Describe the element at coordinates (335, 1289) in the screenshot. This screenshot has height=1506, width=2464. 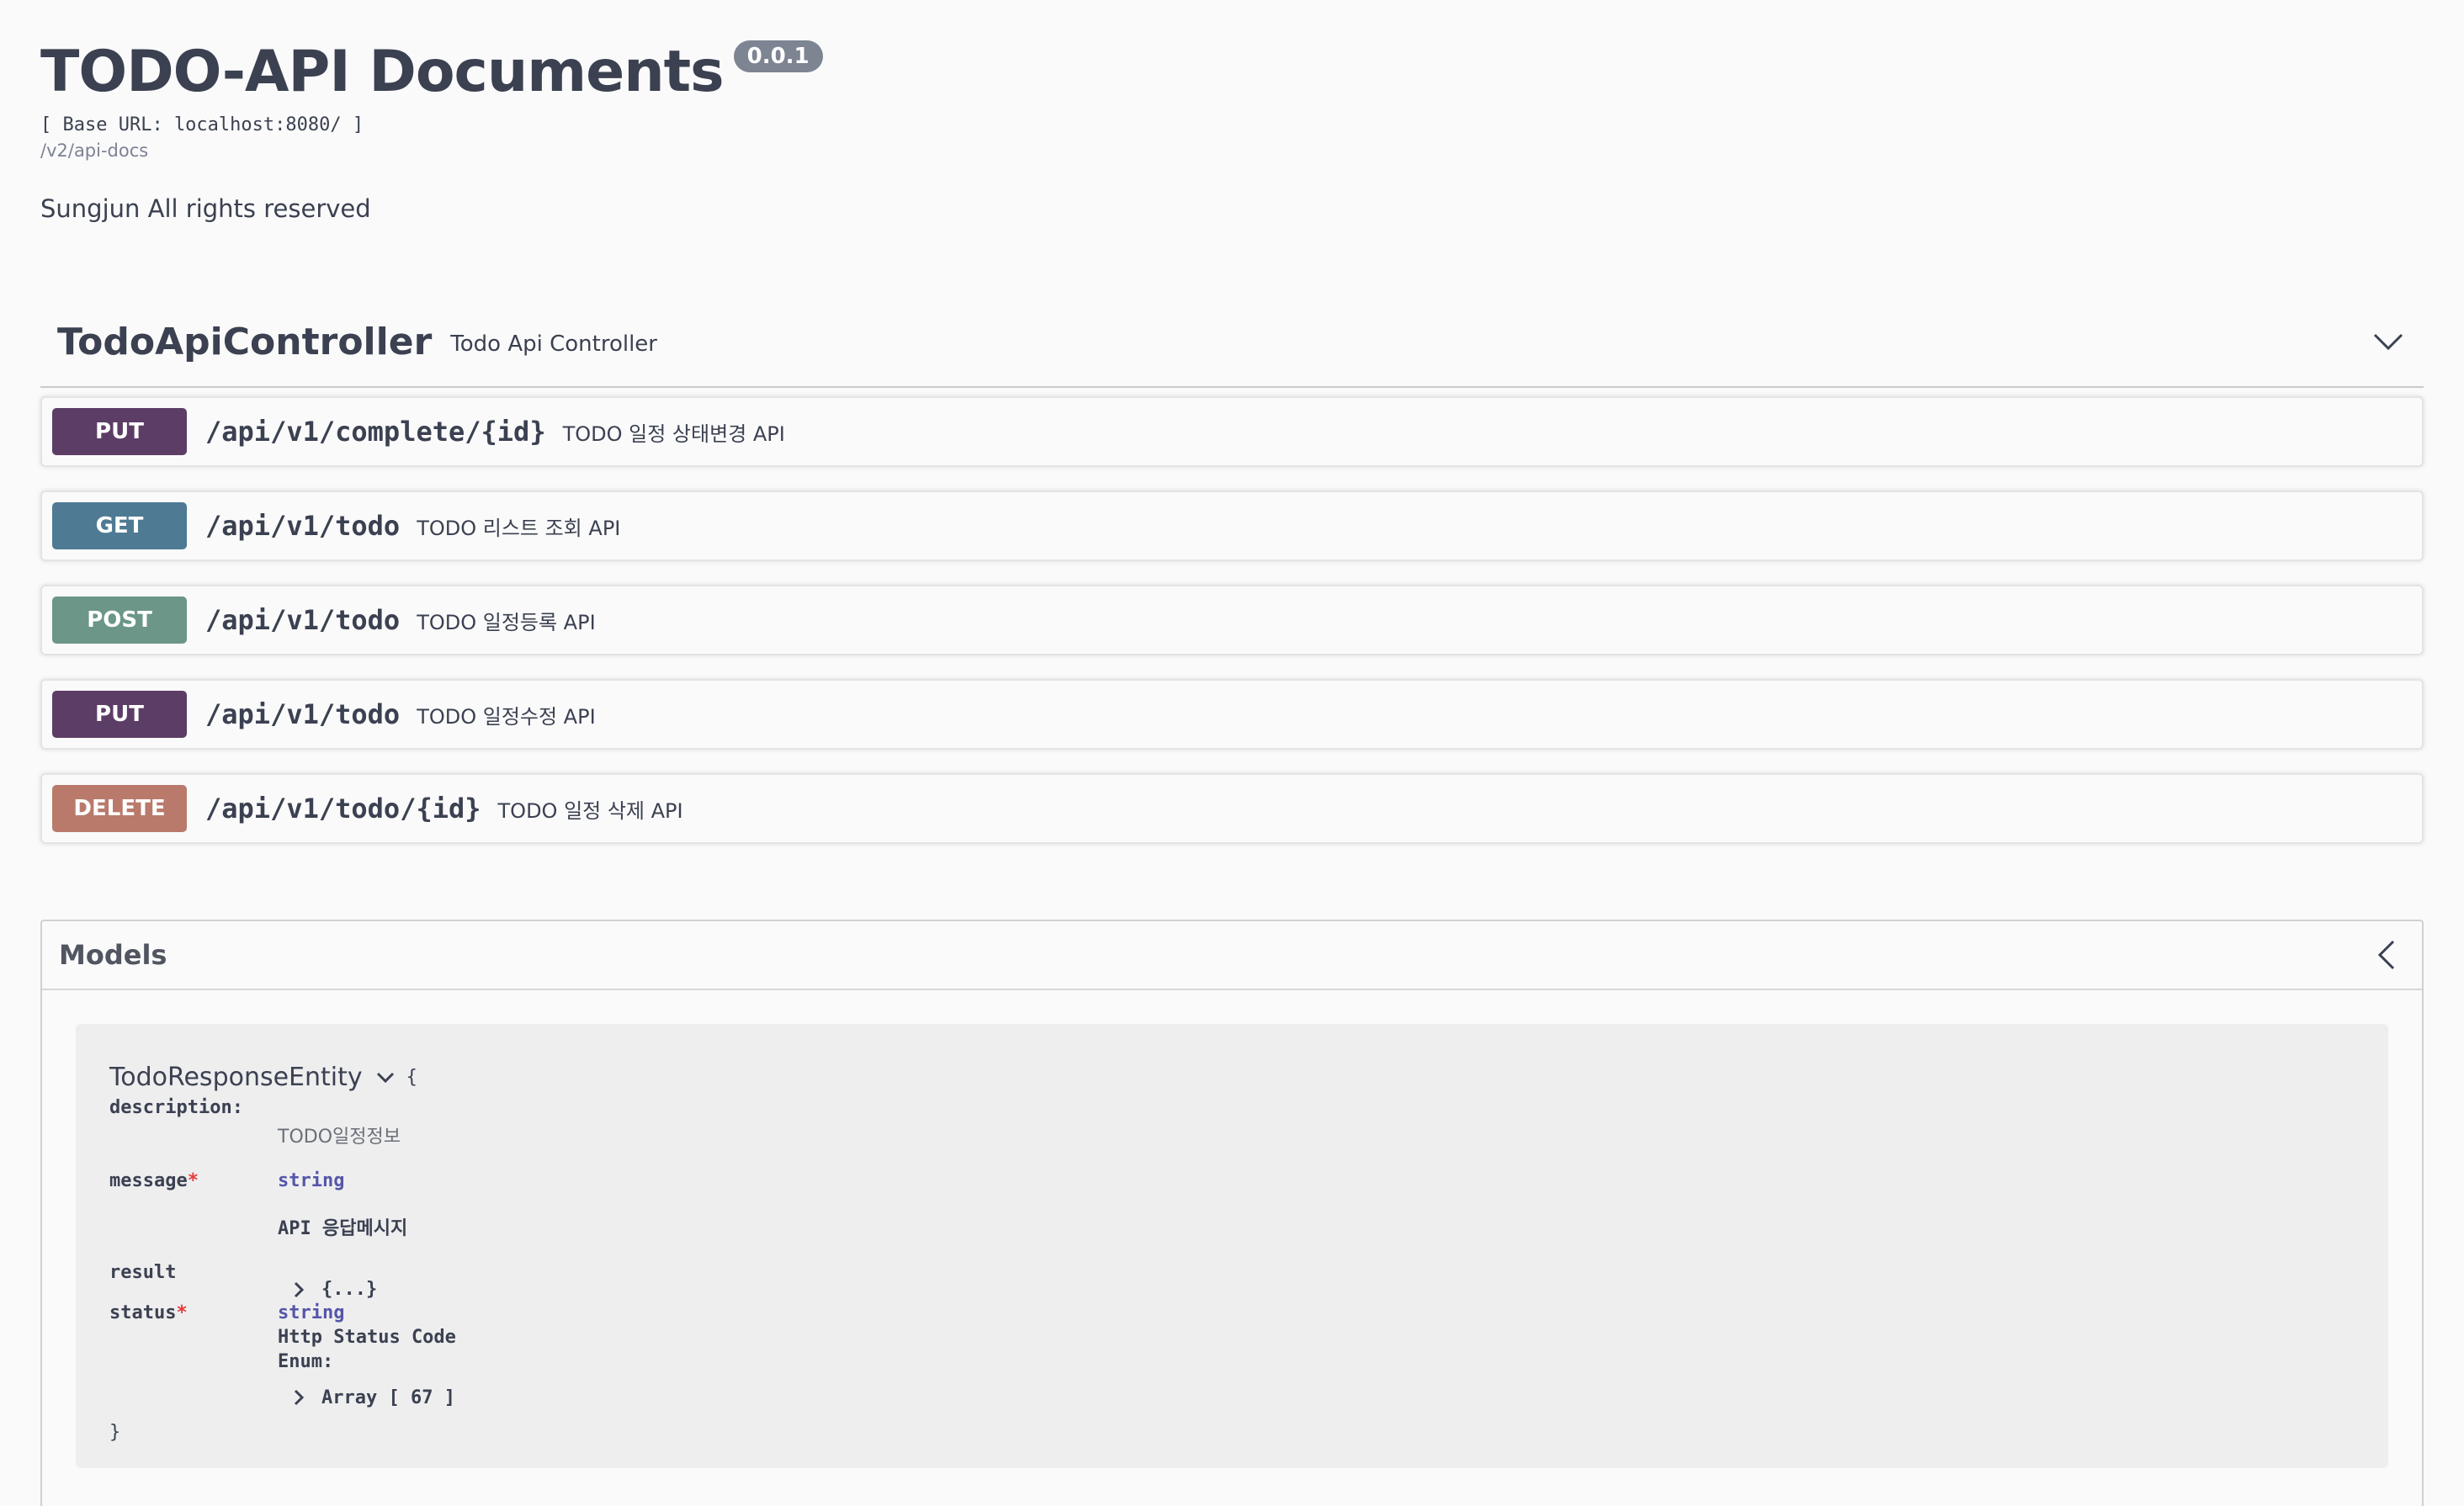
I see `result-expander: {...}` at that location.